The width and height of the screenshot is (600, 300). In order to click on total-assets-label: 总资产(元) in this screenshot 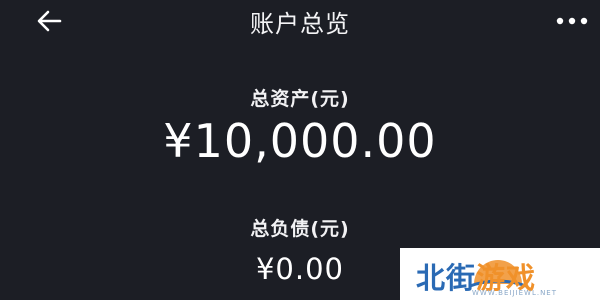, I will do `click(300, 99)`.